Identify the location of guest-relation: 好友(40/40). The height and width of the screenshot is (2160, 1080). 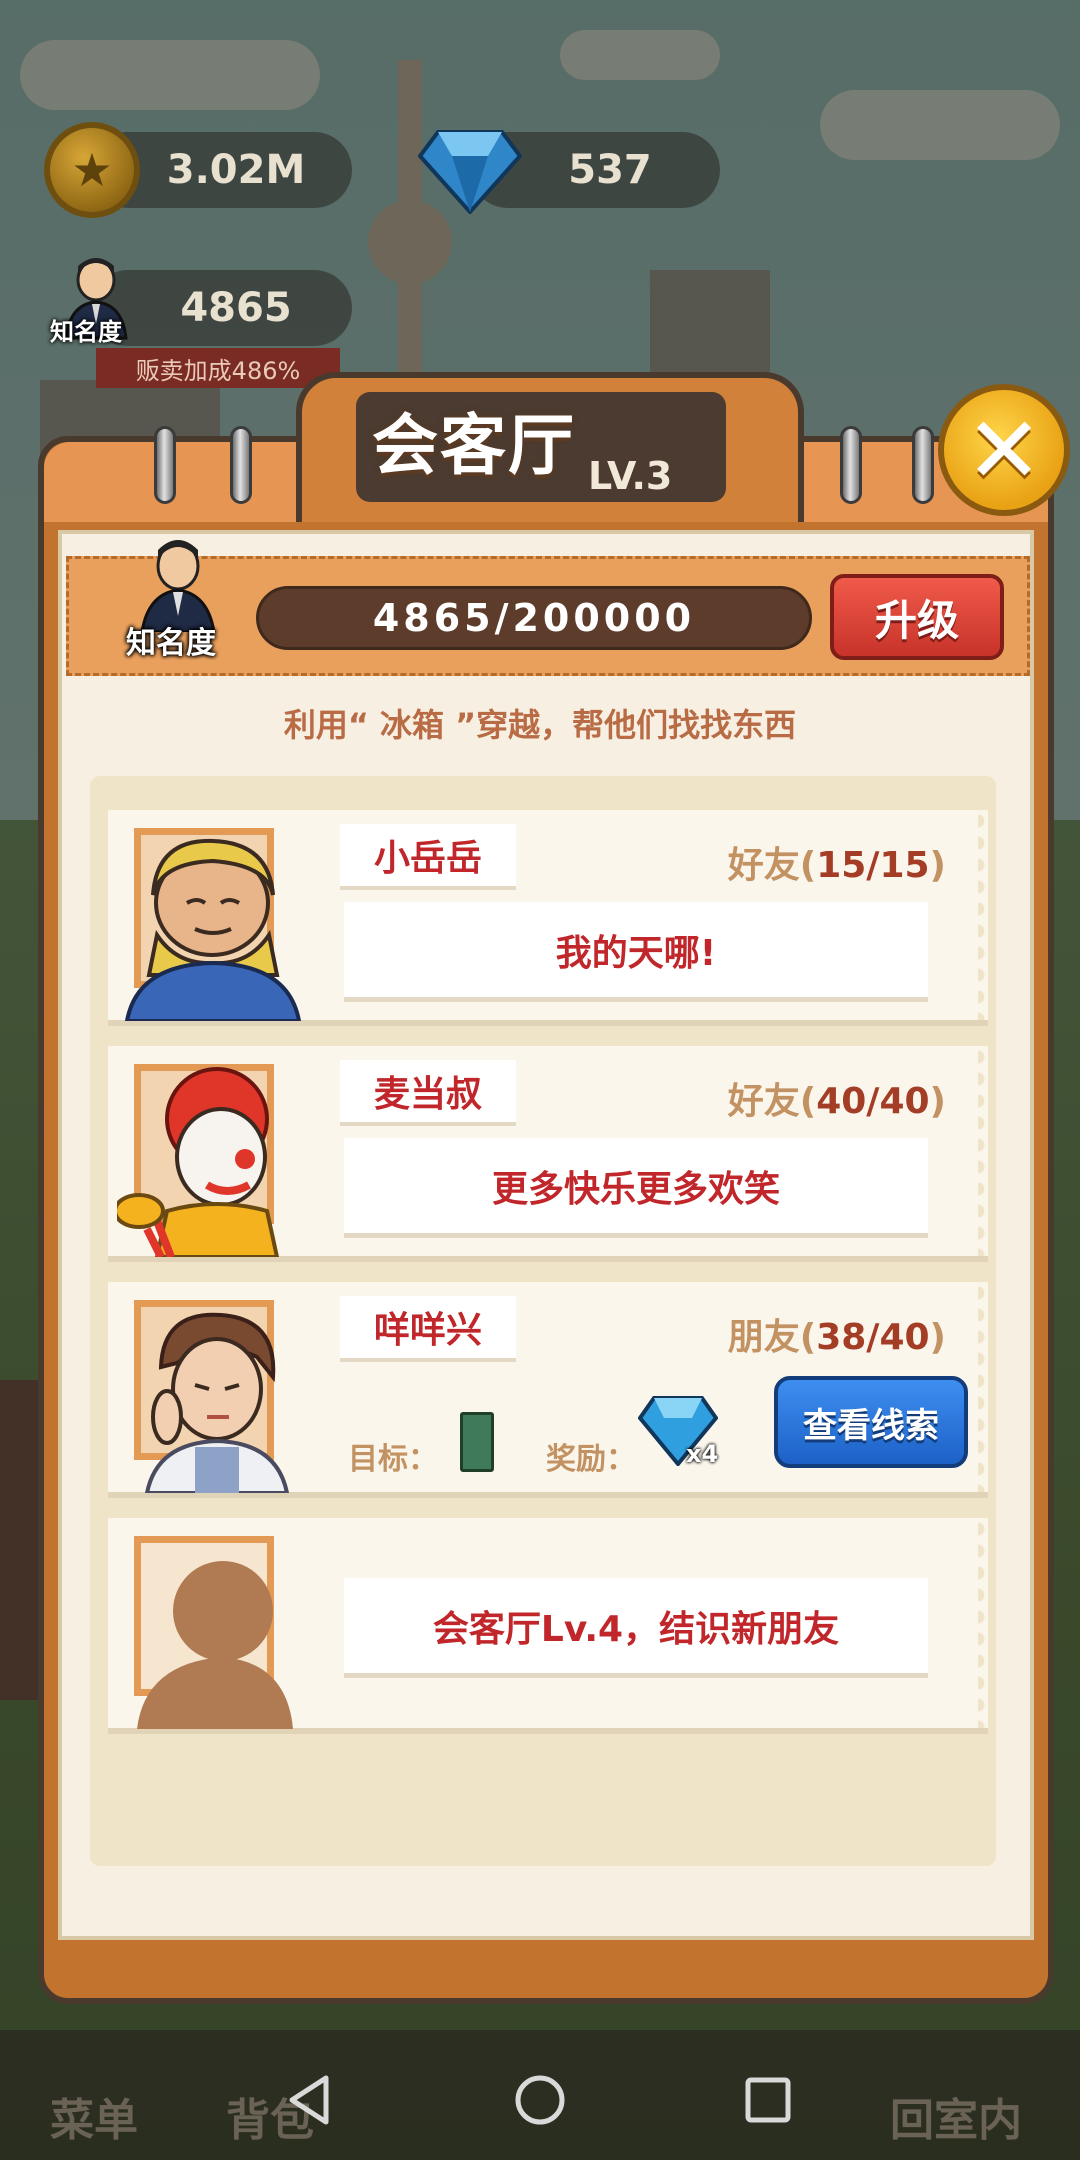
(836, 1101).